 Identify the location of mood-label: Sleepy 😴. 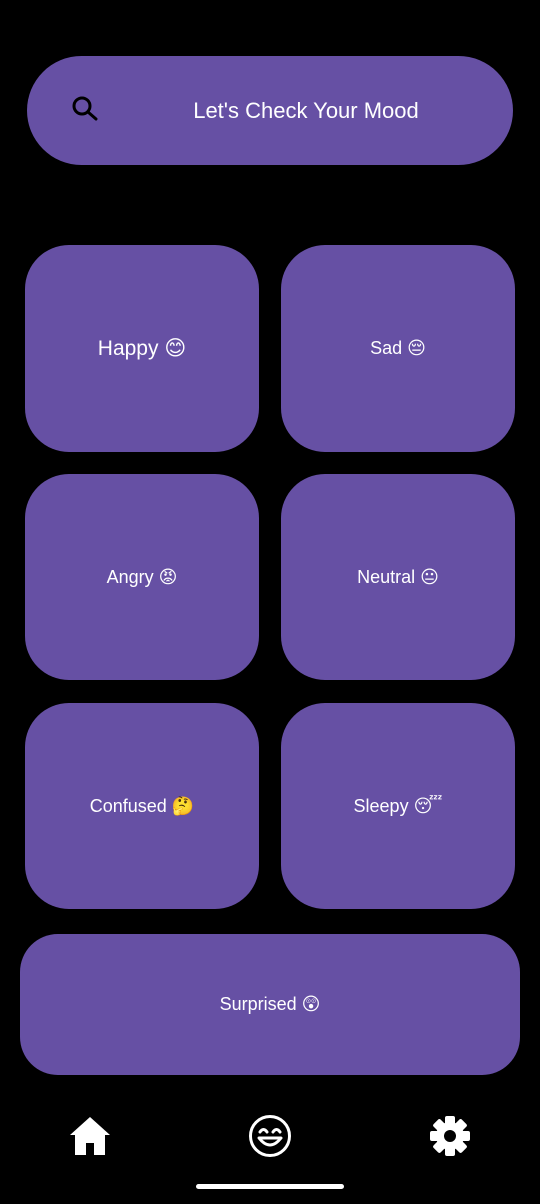
(398, 805).